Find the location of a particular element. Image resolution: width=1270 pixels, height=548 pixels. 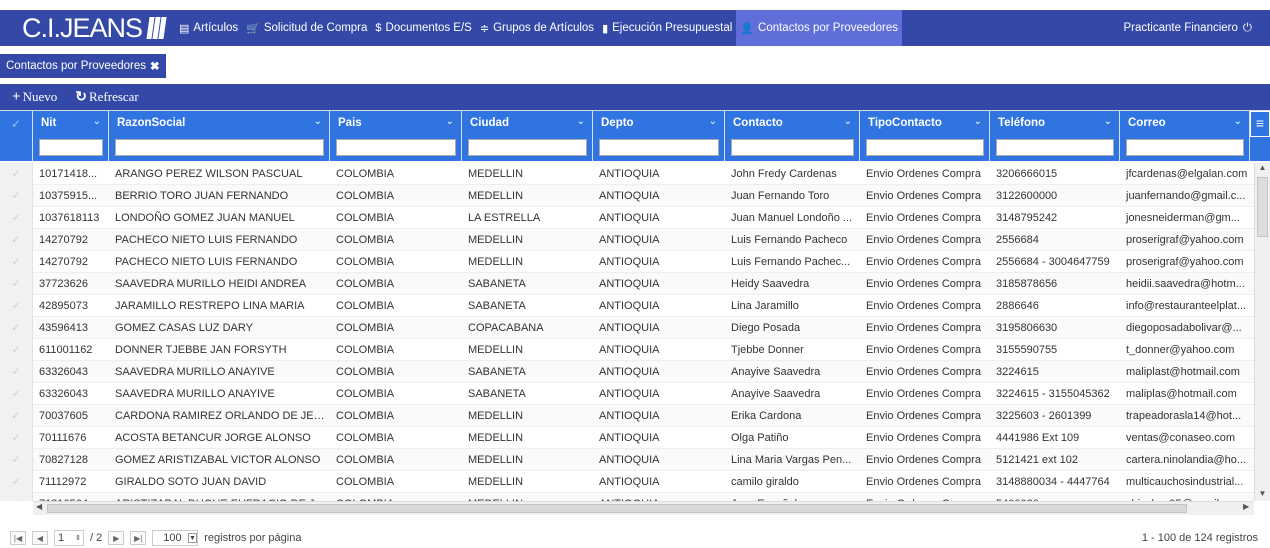

brand-logo: C.I.JEANS is located at coordinates (87, 28).